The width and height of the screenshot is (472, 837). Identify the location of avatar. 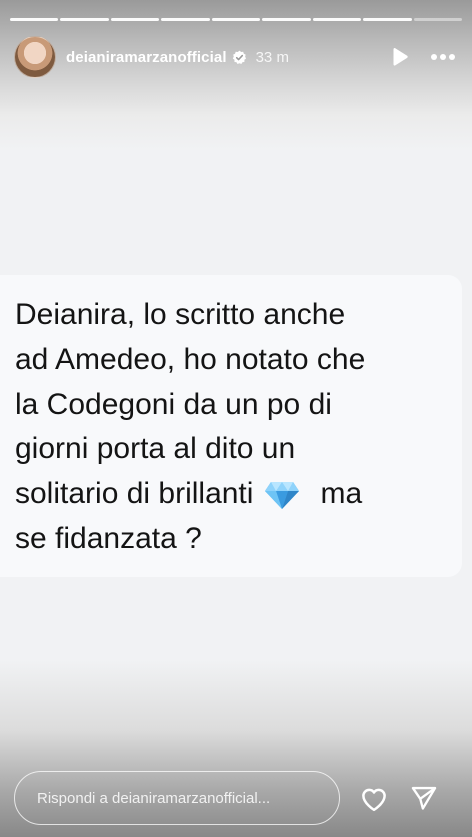
(35, 57).